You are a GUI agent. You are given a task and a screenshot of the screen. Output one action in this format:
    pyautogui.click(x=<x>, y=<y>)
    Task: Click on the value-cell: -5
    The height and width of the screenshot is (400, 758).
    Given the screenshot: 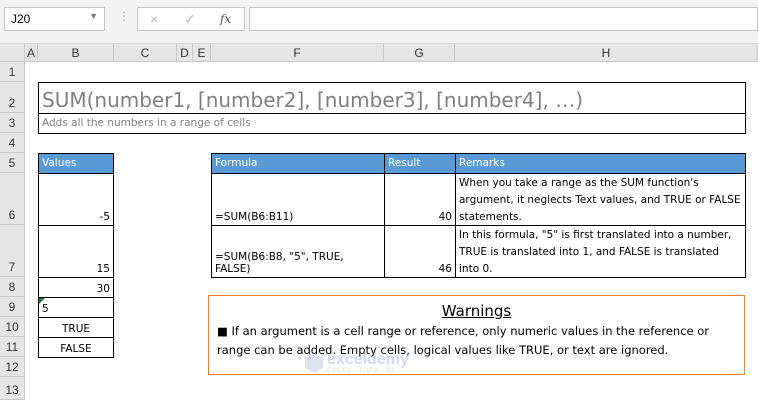 What is the action you would take?
    pyautogui.click(x=76, y=199)
    